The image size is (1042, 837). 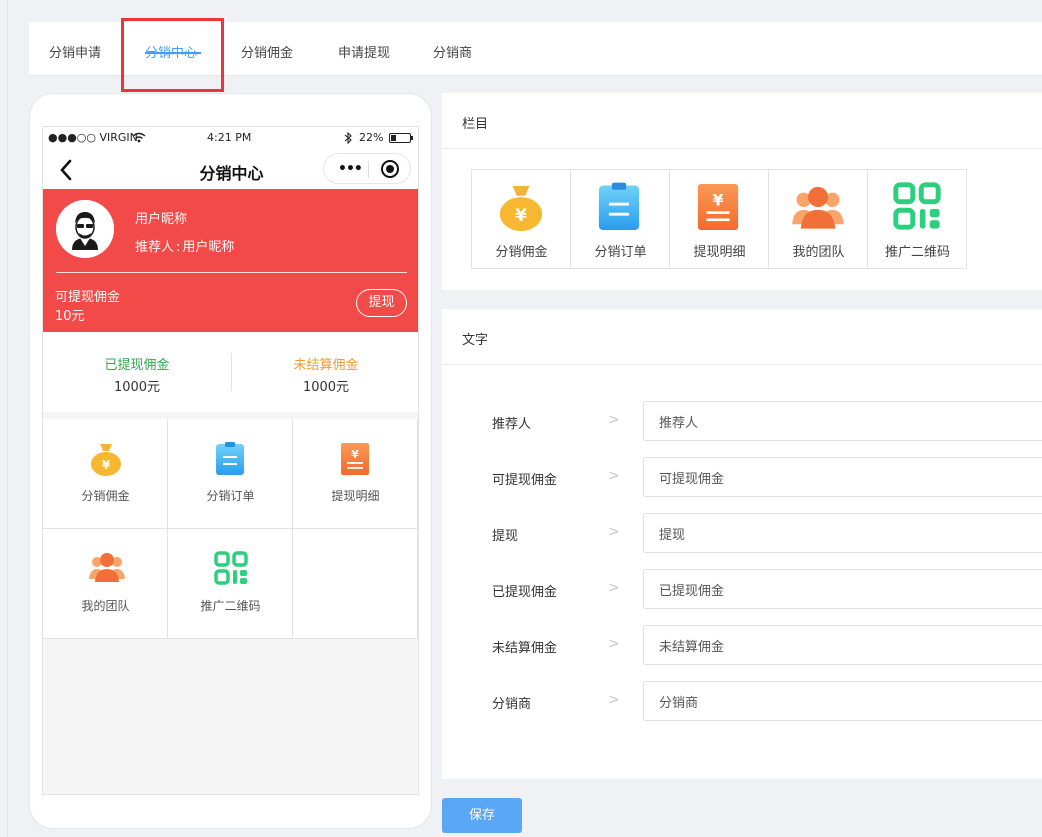 I want to click on field-label: 分销商, so click(x=512, y=704).